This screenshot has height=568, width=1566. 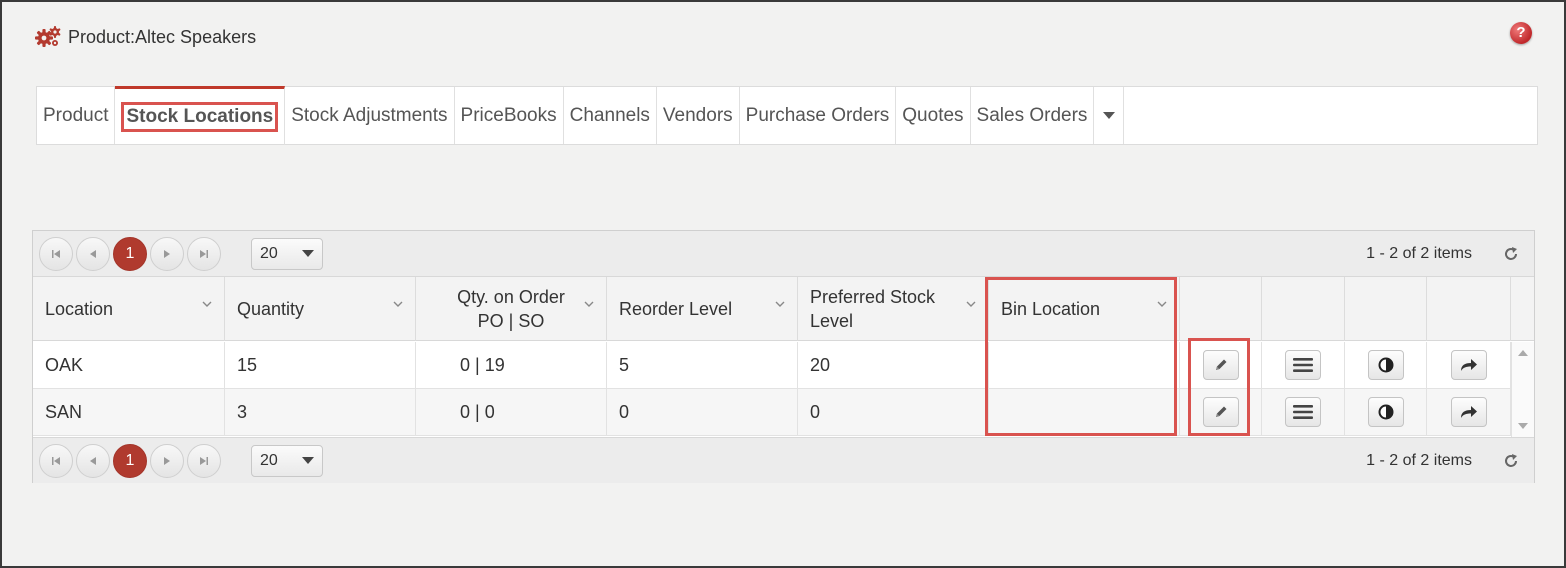 What do you see at coordinates (893, 365) in the screenshot?
I see `cell-preferred-stock-level: 20` at bounding box center [893, 365].